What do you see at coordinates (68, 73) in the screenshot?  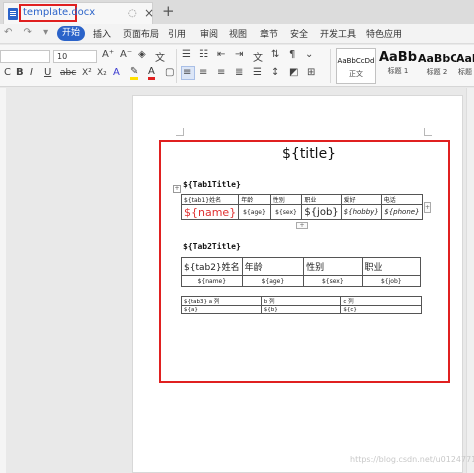 I see `strikethrough-button: abc` at bounding box center [68, 73].